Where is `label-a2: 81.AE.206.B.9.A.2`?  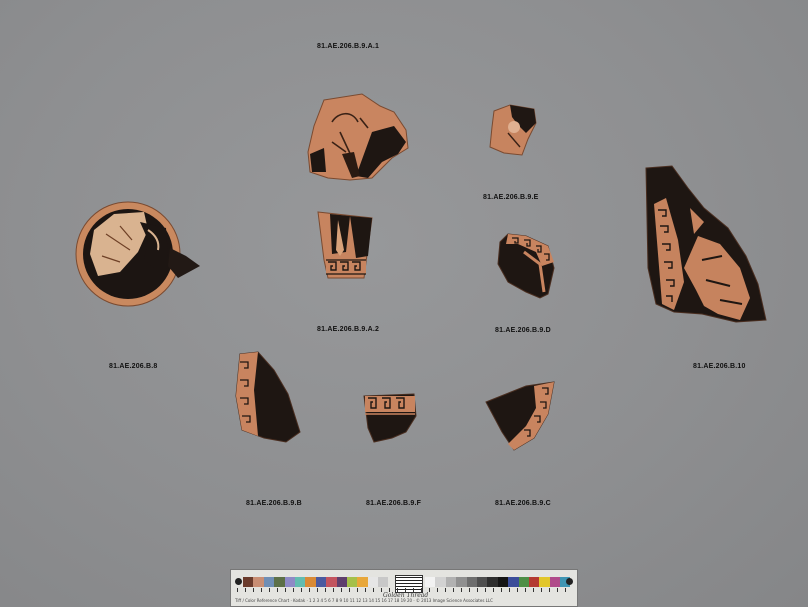
label-a2: 81.AE.206.B.9.A.2 is located at coordinates (348, 329).